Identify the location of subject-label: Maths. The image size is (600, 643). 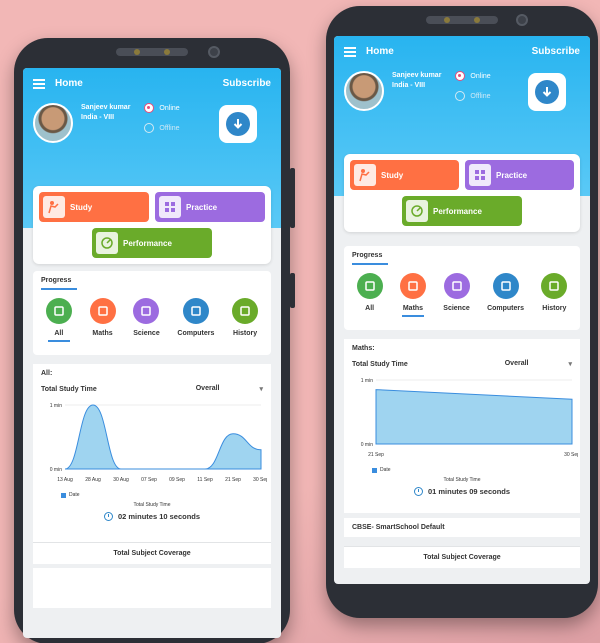
(413, 308).